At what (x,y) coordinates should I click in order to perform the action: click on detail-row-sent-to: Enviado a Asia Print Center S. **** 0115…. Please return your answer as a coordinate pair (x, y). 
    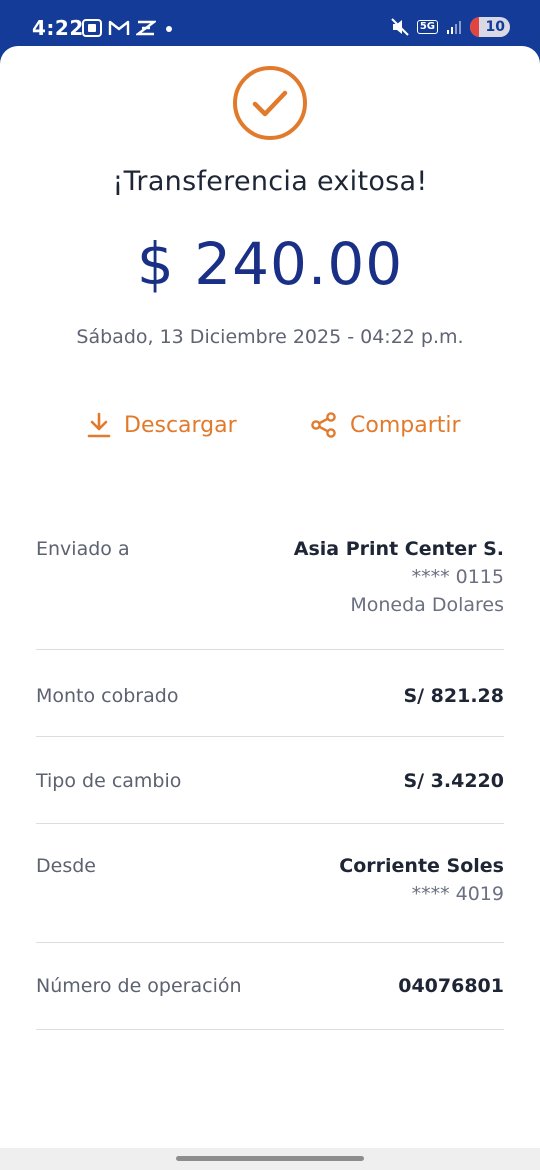
    Looking at the image, I should click on (270, 583).